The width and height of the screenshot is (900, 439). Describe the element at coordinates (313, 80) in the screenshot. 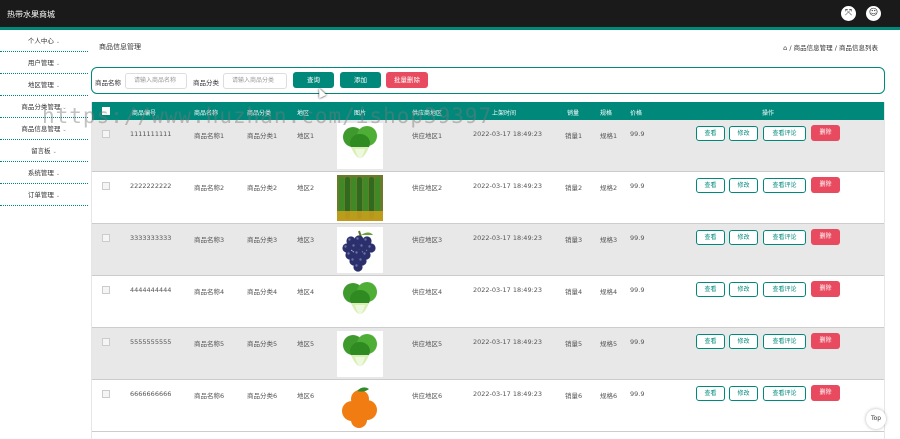

I see `query-button: 查询` at that location.